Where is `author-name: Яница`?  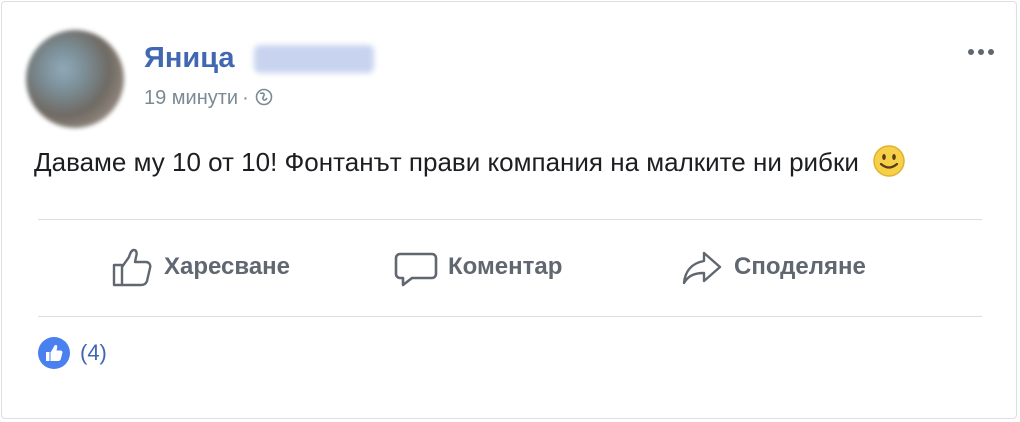 author-name: Яница is located at coordinates (189, 58).